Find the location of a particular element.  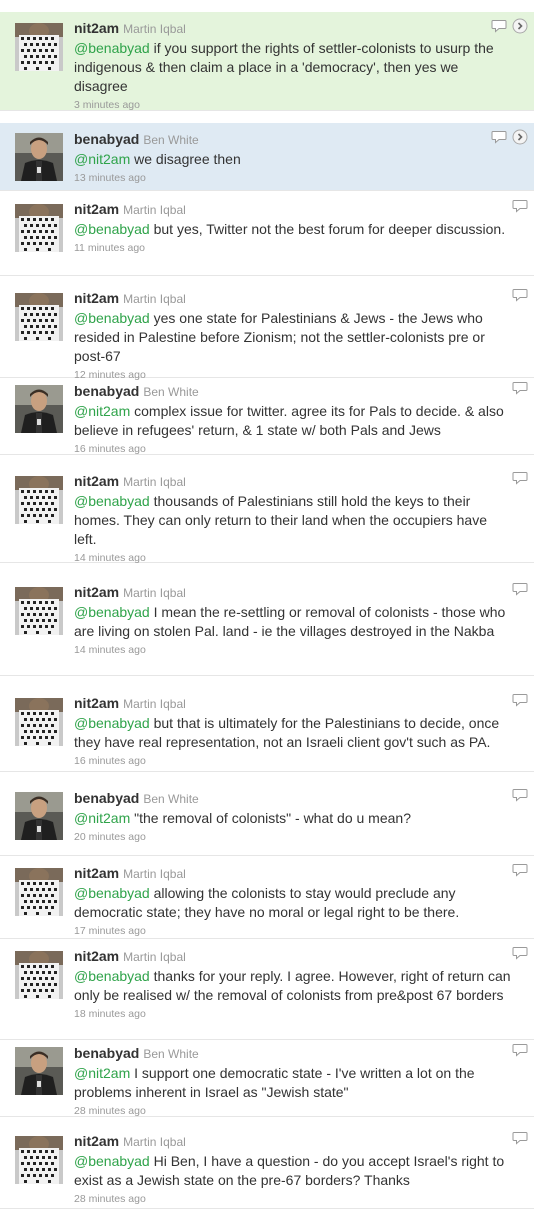

tweet-body: we disagree then is located at coordinates (185, 159).